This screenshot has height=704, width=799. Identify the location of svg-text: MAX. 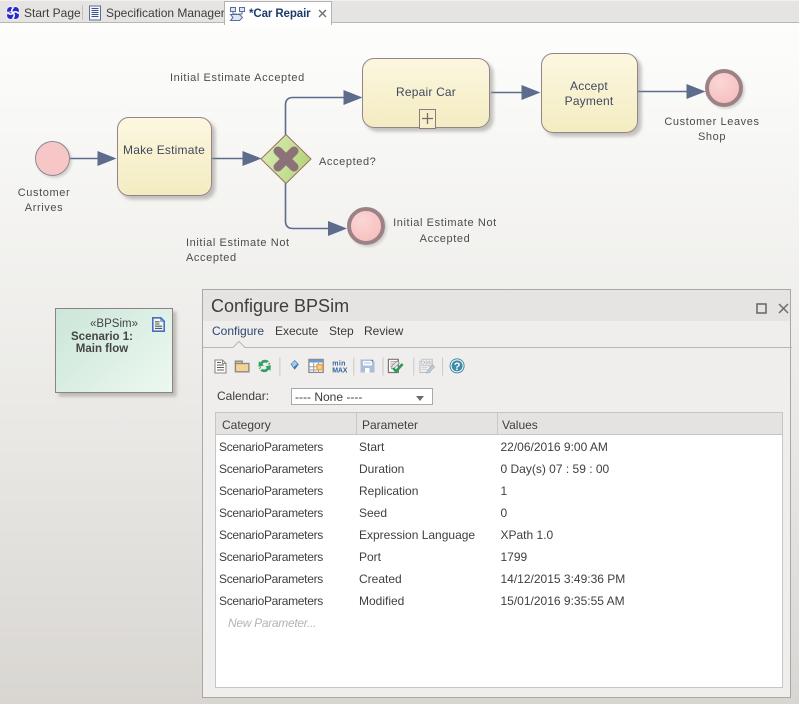
(339, 371).